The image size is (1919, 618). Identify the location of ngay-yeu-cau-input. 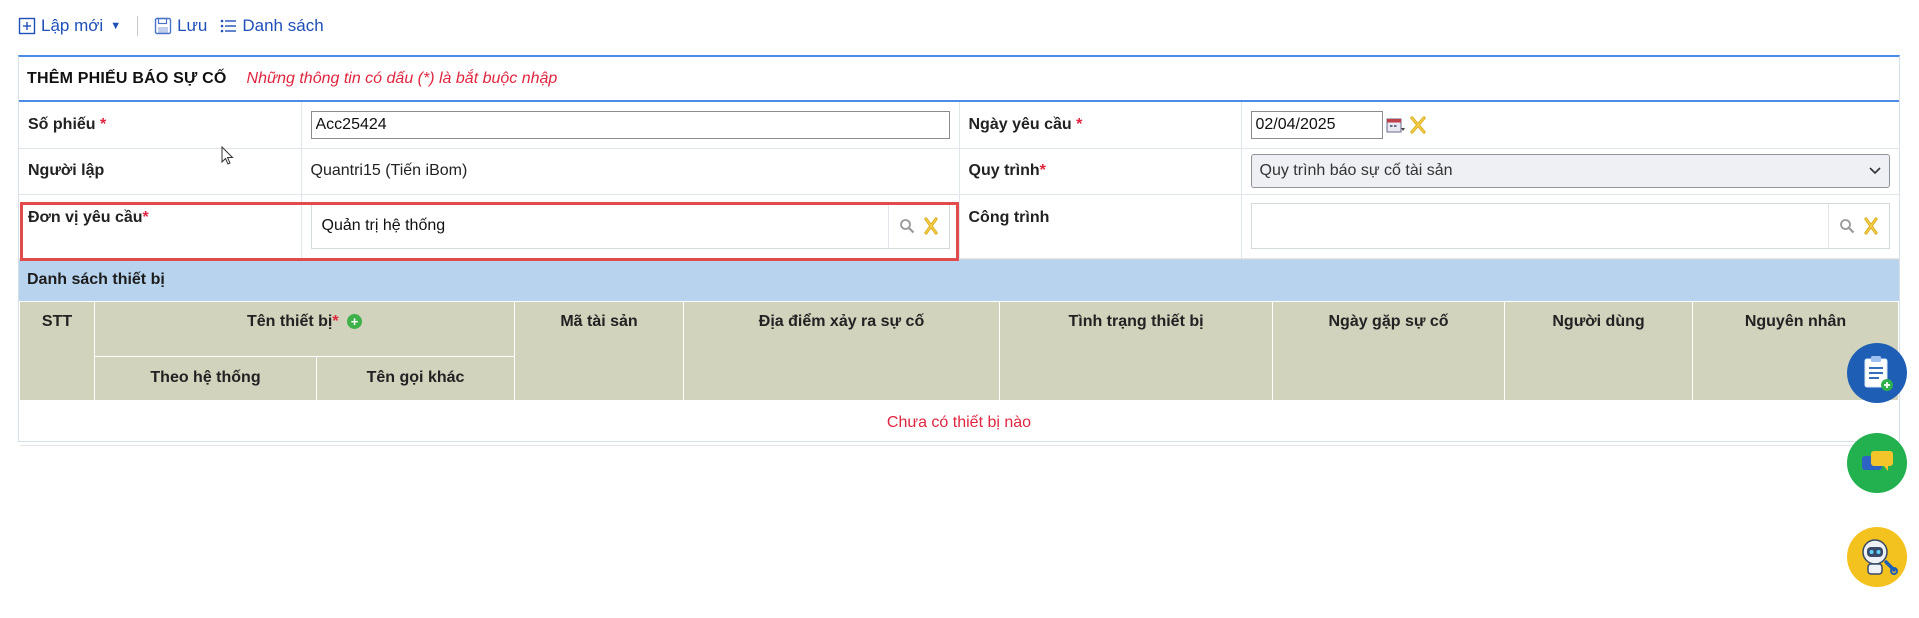
(1316, 124).